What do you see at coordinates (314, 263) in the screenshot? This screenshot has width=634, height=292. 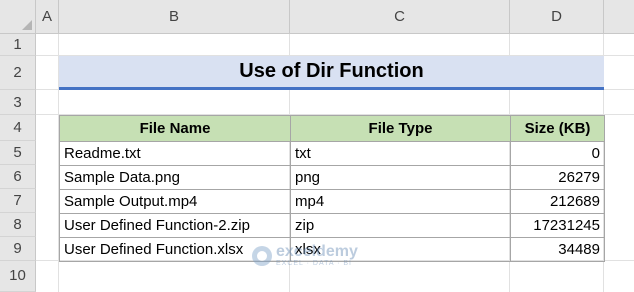 I see `watermark-tagline: EXCEL · DATA · BI` at bounding box center [314, 263].